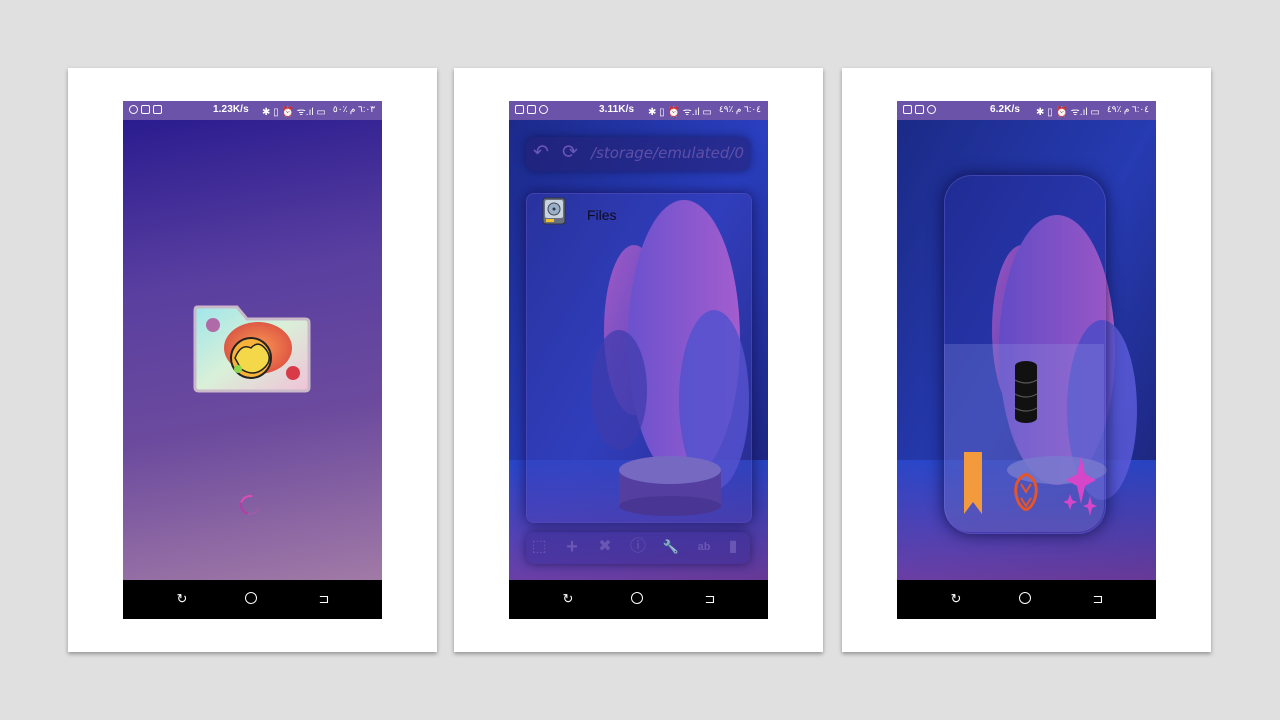 The width and height of the screenshot is (1280, 720). Describe the element at coordinates (1026, 492) in the screenshot. I see `recycle-icon` at that location.